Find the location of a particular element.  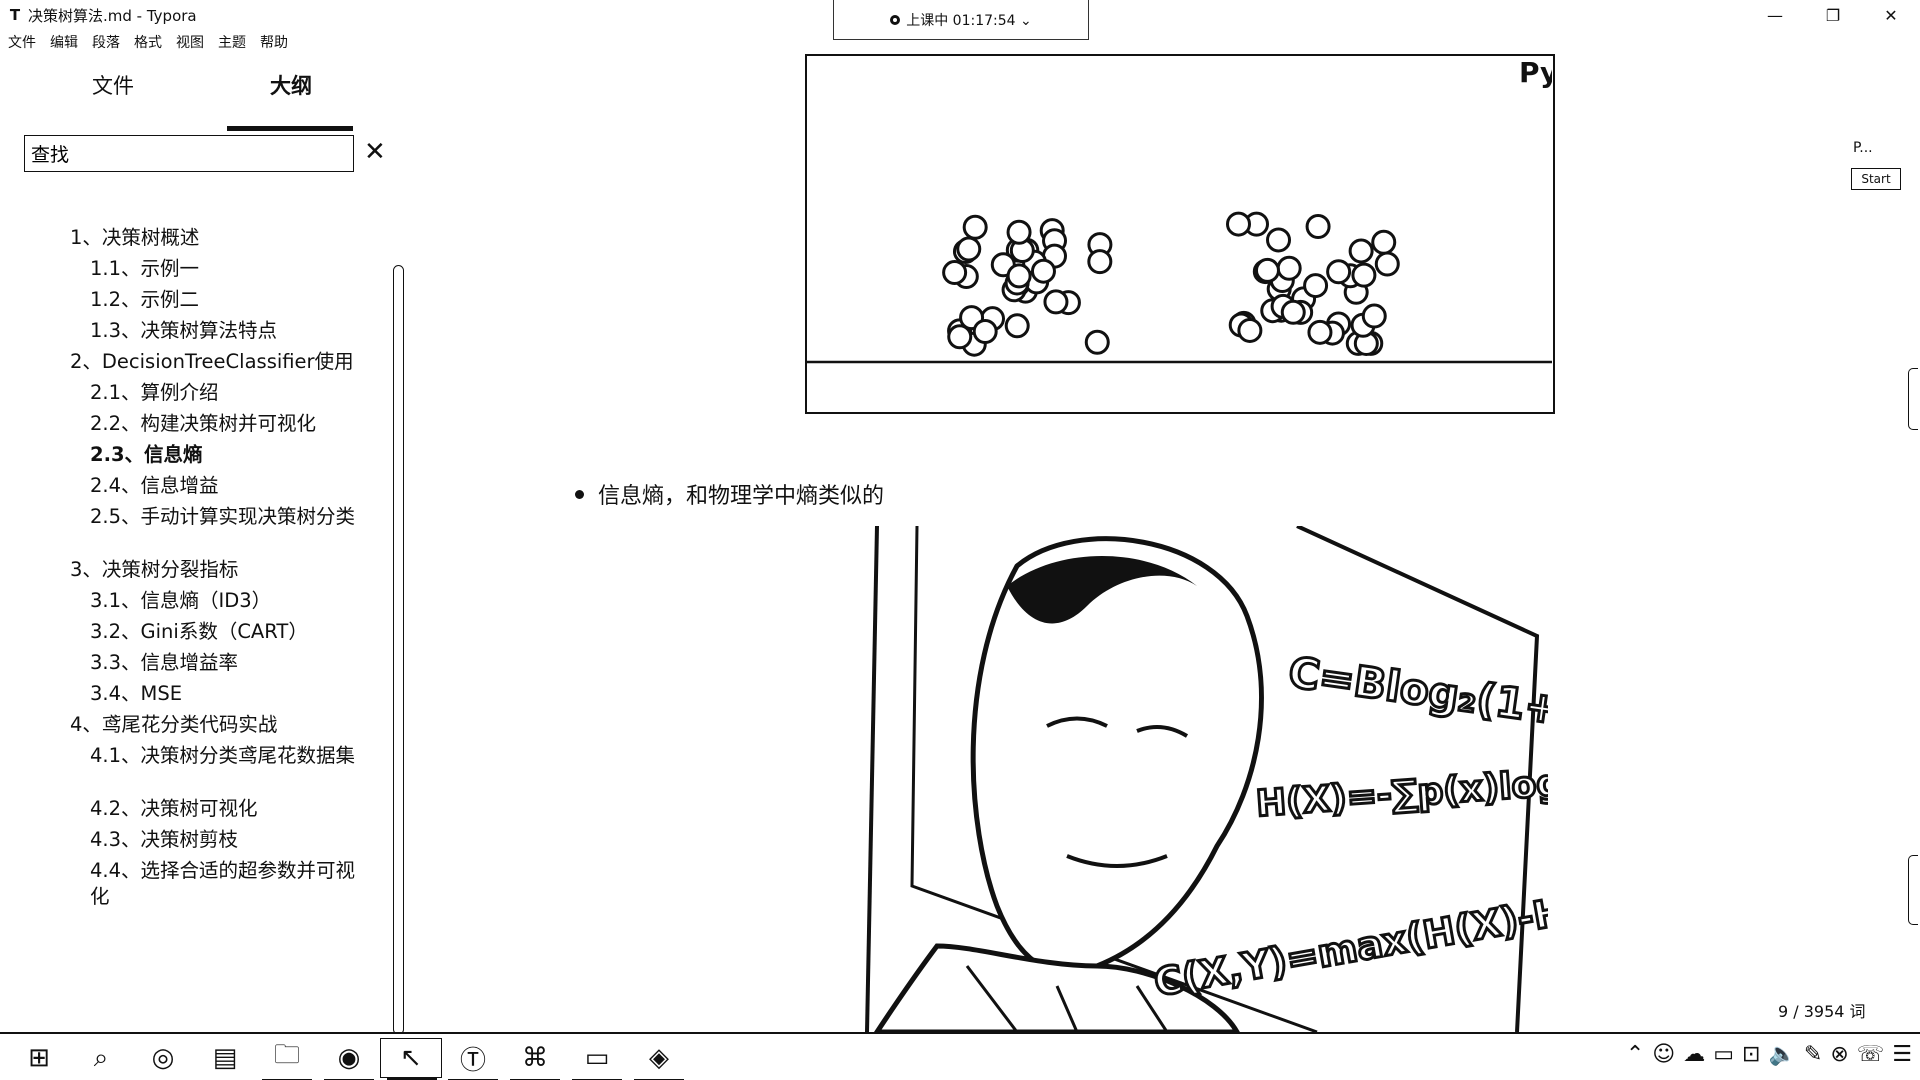

notification-icon: ☰ is located at coordinates (1902, 1054).